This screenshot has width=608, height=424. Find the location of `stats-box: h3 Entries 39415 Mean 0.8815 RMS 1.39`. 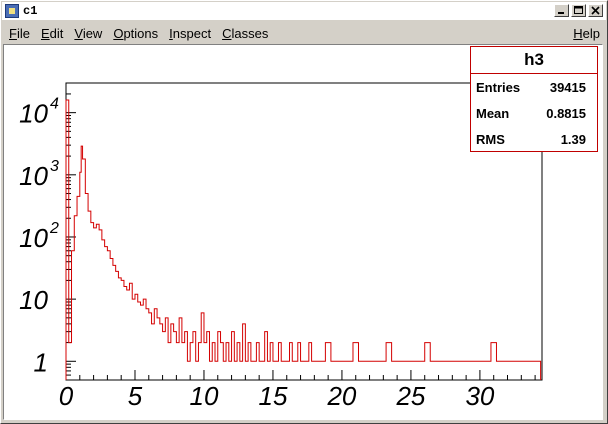

stats-box: h3 Entries 39415 Mean 0.8815 RMS 1.39 is located at coordinates (534, 99).